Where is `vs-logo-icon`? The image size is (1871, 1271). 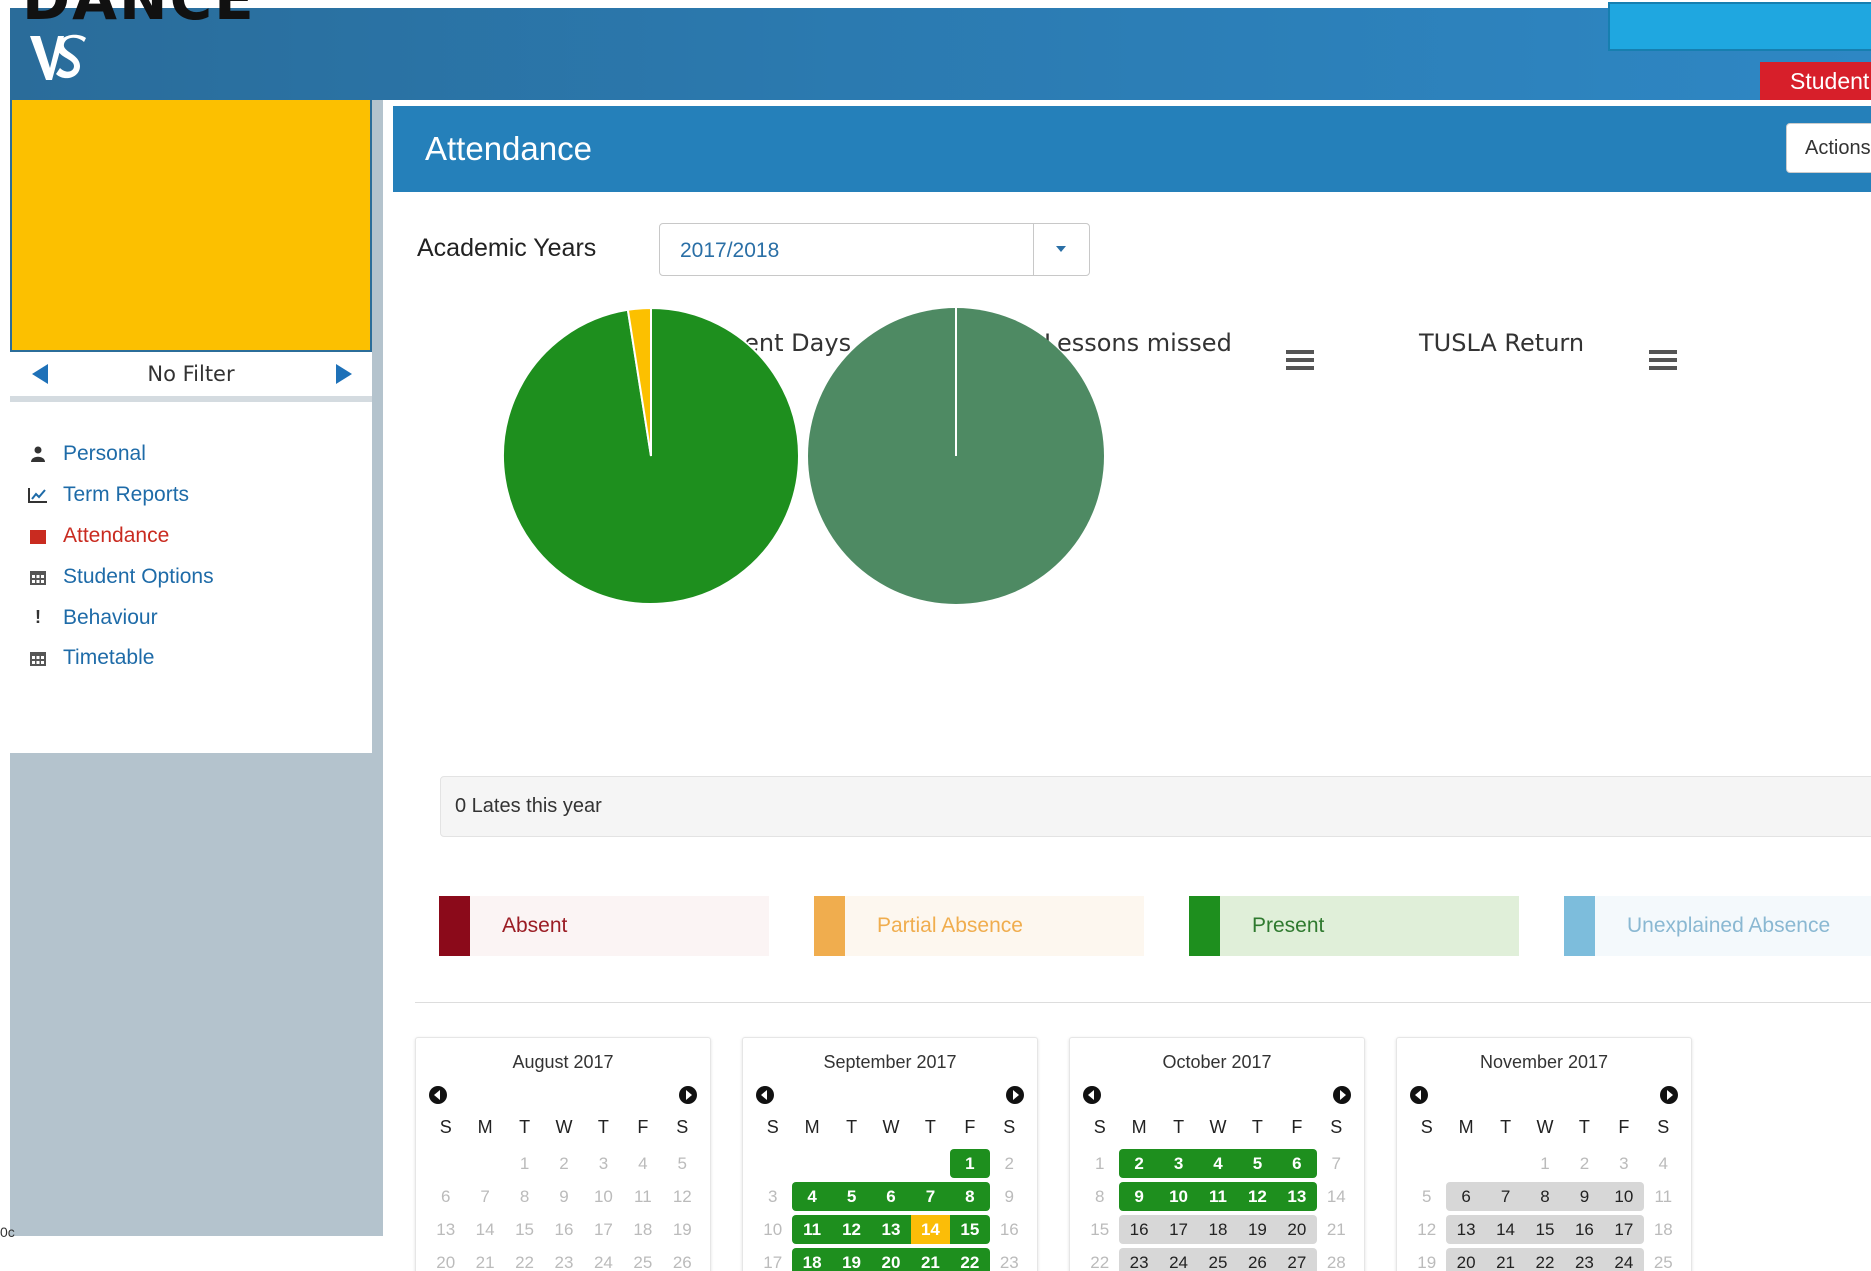 vs-logo-icon is located at coordinates (58, 58).